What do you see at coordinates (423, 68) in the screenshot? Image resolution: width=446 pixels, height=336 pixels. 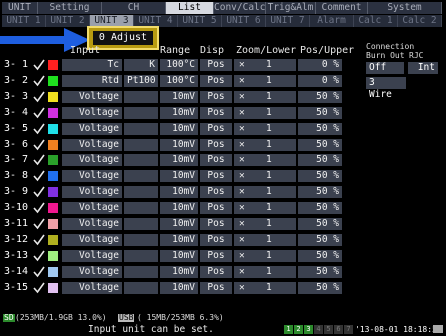 I see `rjc-select: Int` at bounding box center [423, 68].